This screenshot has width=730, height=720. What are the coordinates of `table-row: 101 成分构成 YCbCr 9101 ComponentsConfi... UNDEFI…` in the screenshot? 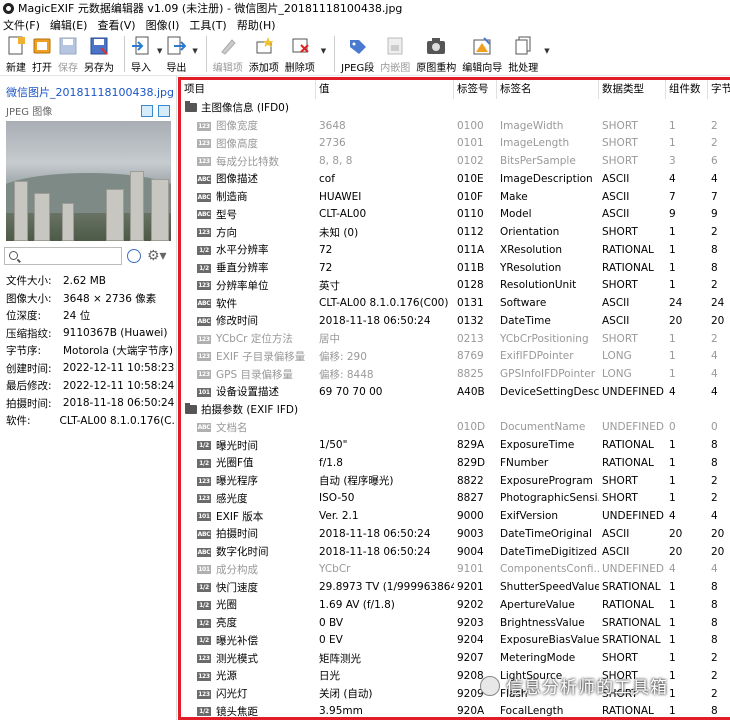 It's located at (455, 570).